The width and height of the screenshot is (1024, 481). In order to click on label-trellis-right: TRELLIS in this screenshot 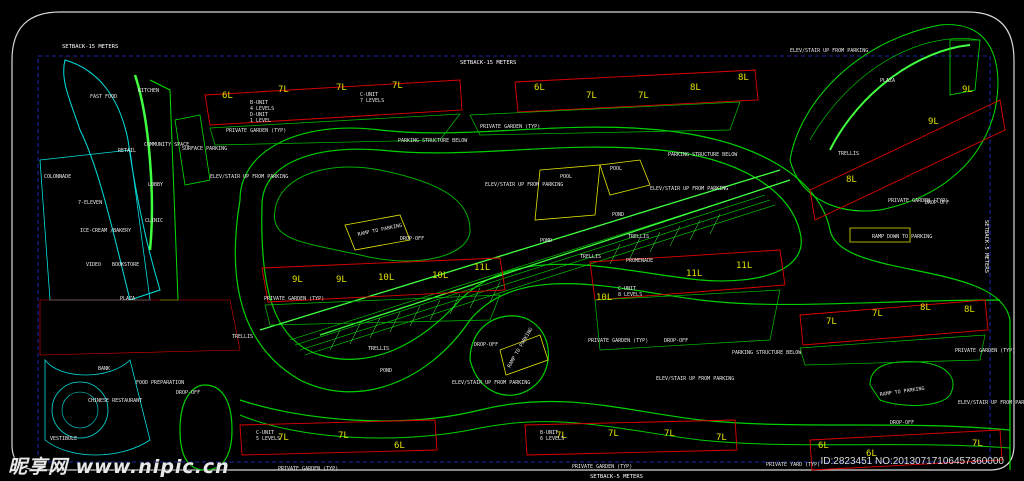, I will do `click(848, 154)`.